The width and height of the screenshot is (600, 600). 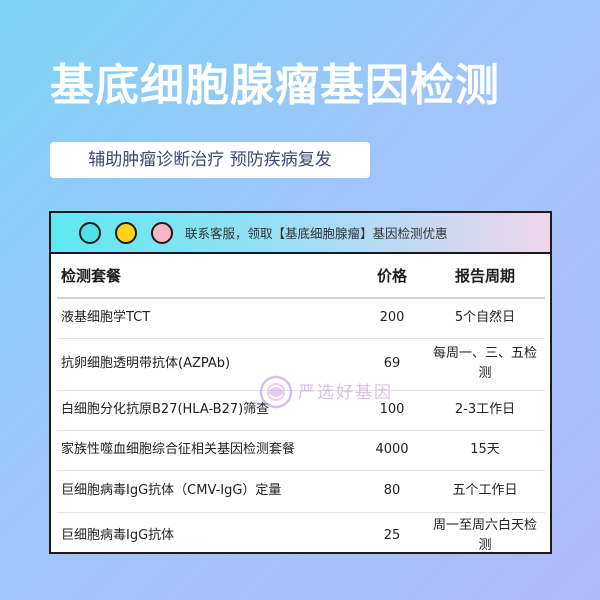 What do you see at coordinates (485, 410) in the screenshot?
I see `report-period: 2-3工作日` at bounding box center [485, 410].